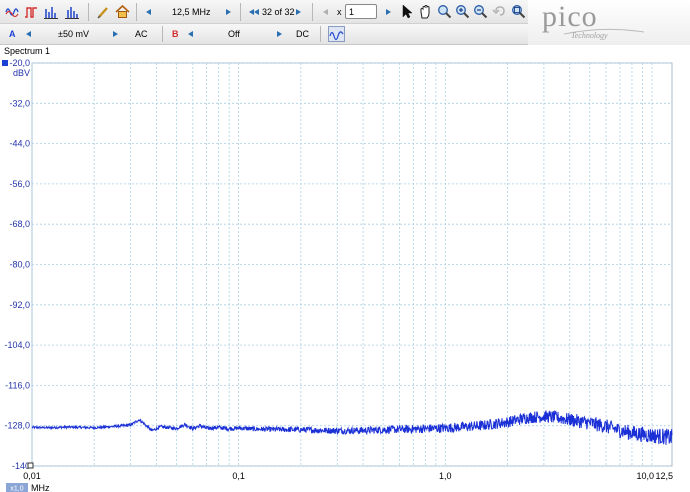  I want to click on y-tick-label: -56,0, so click(19, 184).